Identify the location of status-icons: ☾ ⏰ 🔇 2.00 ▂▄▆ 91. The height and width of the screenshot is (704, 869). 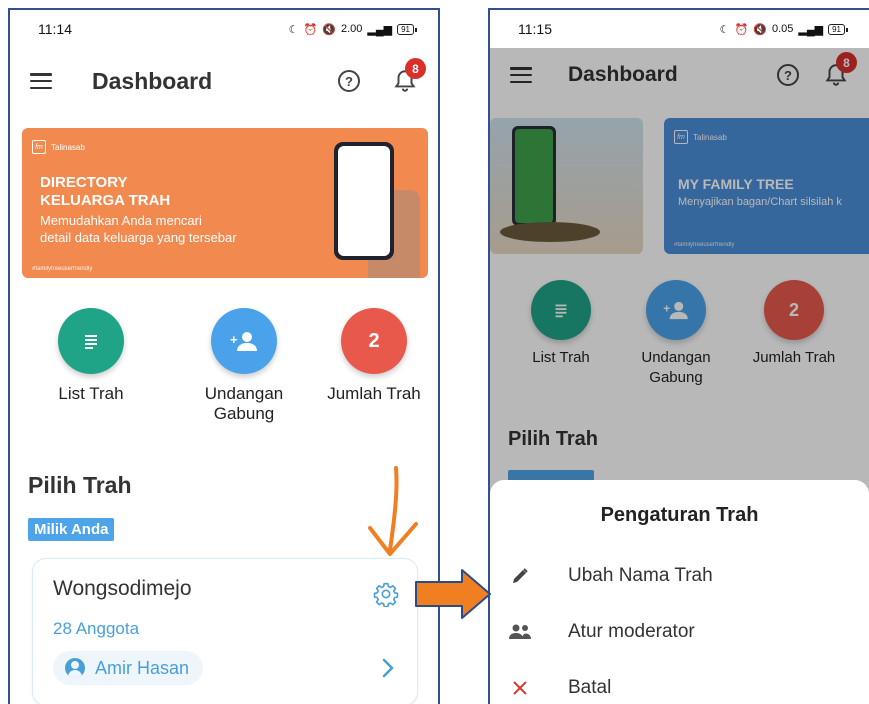
(352, 29).